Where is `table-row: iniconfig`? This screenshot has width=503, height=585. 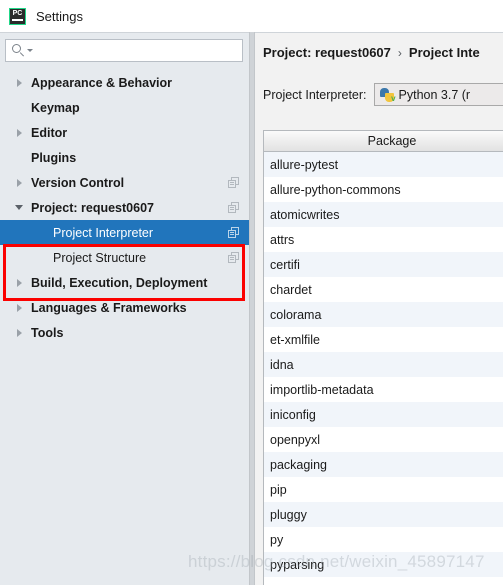
table-row: iniconfig is located at coordinates (383, 414).